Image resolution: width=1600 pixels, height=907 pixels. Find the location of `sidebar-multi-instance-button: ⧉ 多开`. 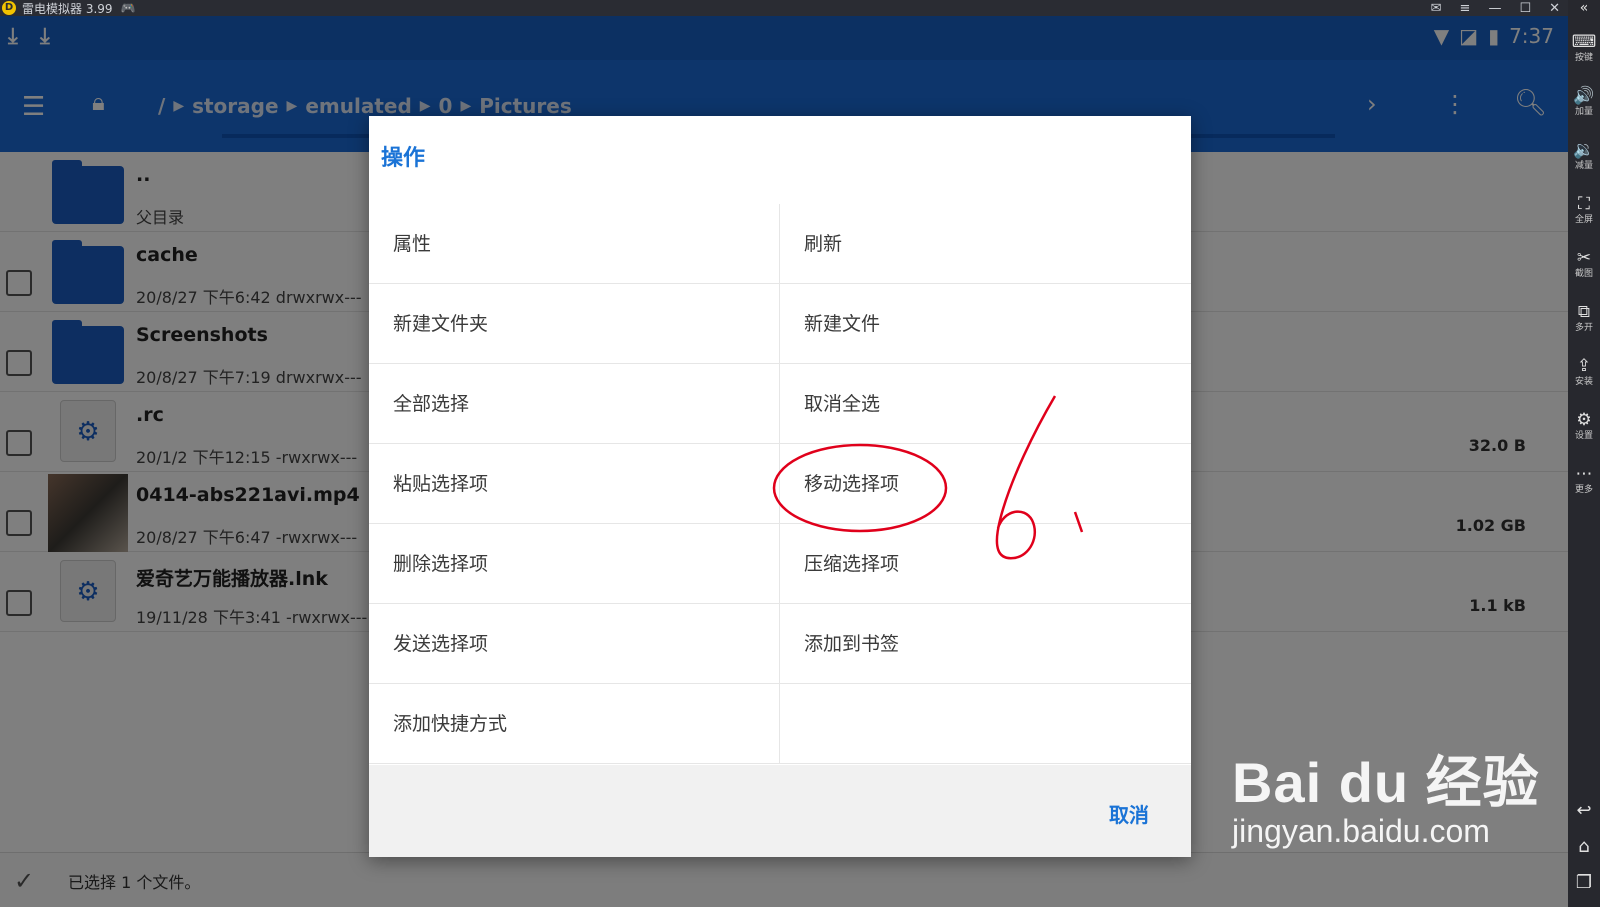

sidebar-multi-instance-button: ⧉ 多开 is located at coordinates (1584, 318).